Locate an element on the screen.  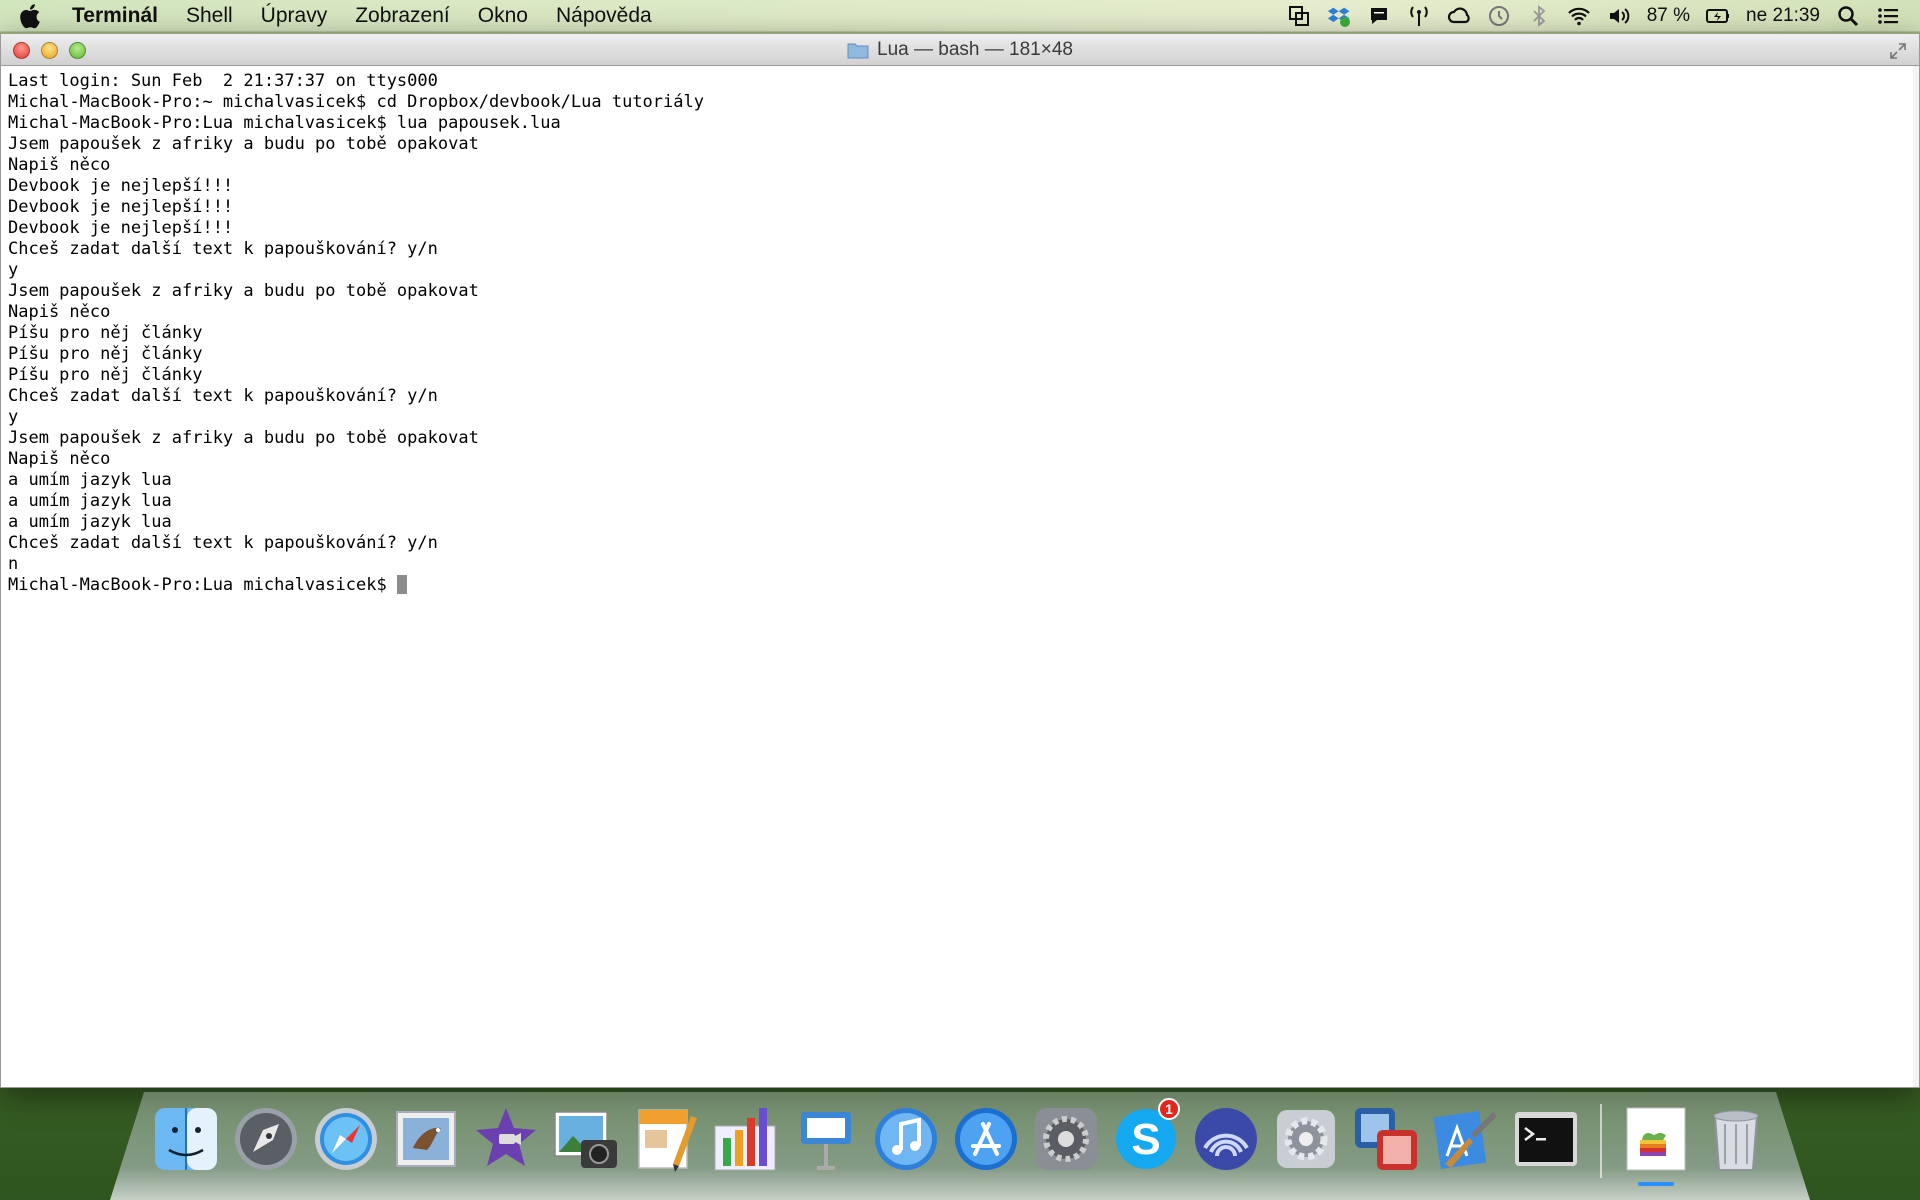
battery-percent: 87 % is located at coordinates (1668, 16).